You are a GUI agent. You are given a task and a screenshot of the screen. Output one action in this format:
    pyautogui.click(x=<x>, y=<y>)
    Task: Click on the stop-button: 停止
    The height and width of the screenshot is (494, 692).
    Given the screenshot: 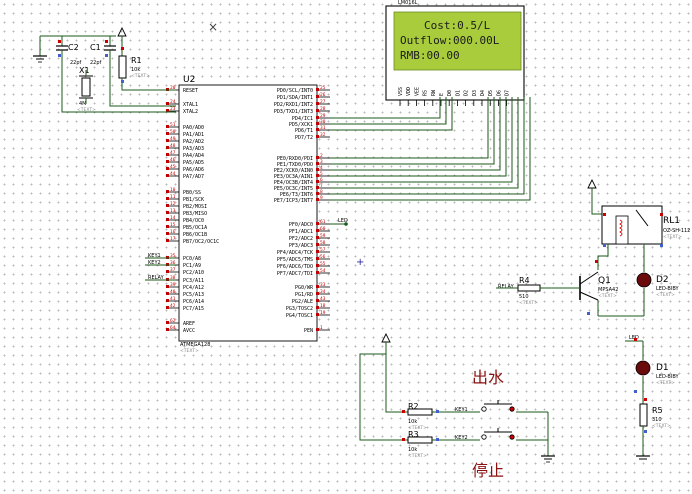 What is the action you would take?
    pyautogui.click(x=493, y=454)
    